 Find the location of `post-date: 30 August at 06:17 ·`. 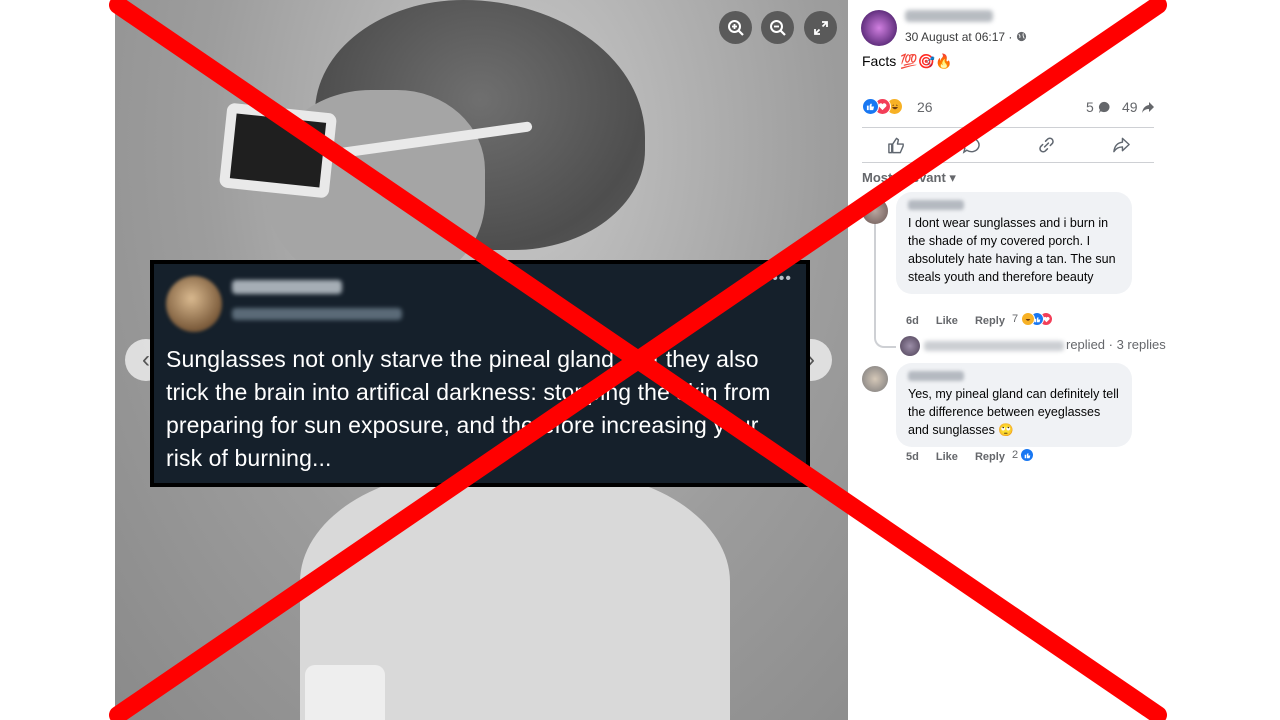

post-date: 30 August at 06:17 · is located at coordinates (960, 37).